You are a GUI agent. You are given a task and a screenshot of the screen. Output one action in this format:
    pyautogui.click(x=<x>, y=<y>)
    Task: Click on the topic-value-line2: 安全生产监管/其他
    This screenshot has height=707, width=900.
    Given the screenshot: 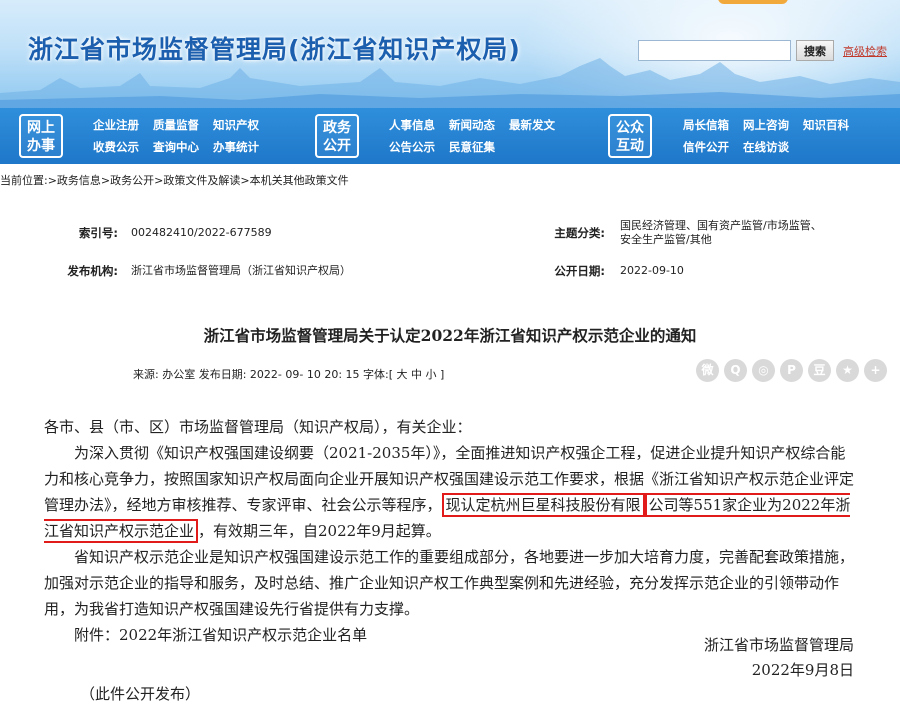 What is the action you would take?
    pyautogui.click(x=666, y=239)
    